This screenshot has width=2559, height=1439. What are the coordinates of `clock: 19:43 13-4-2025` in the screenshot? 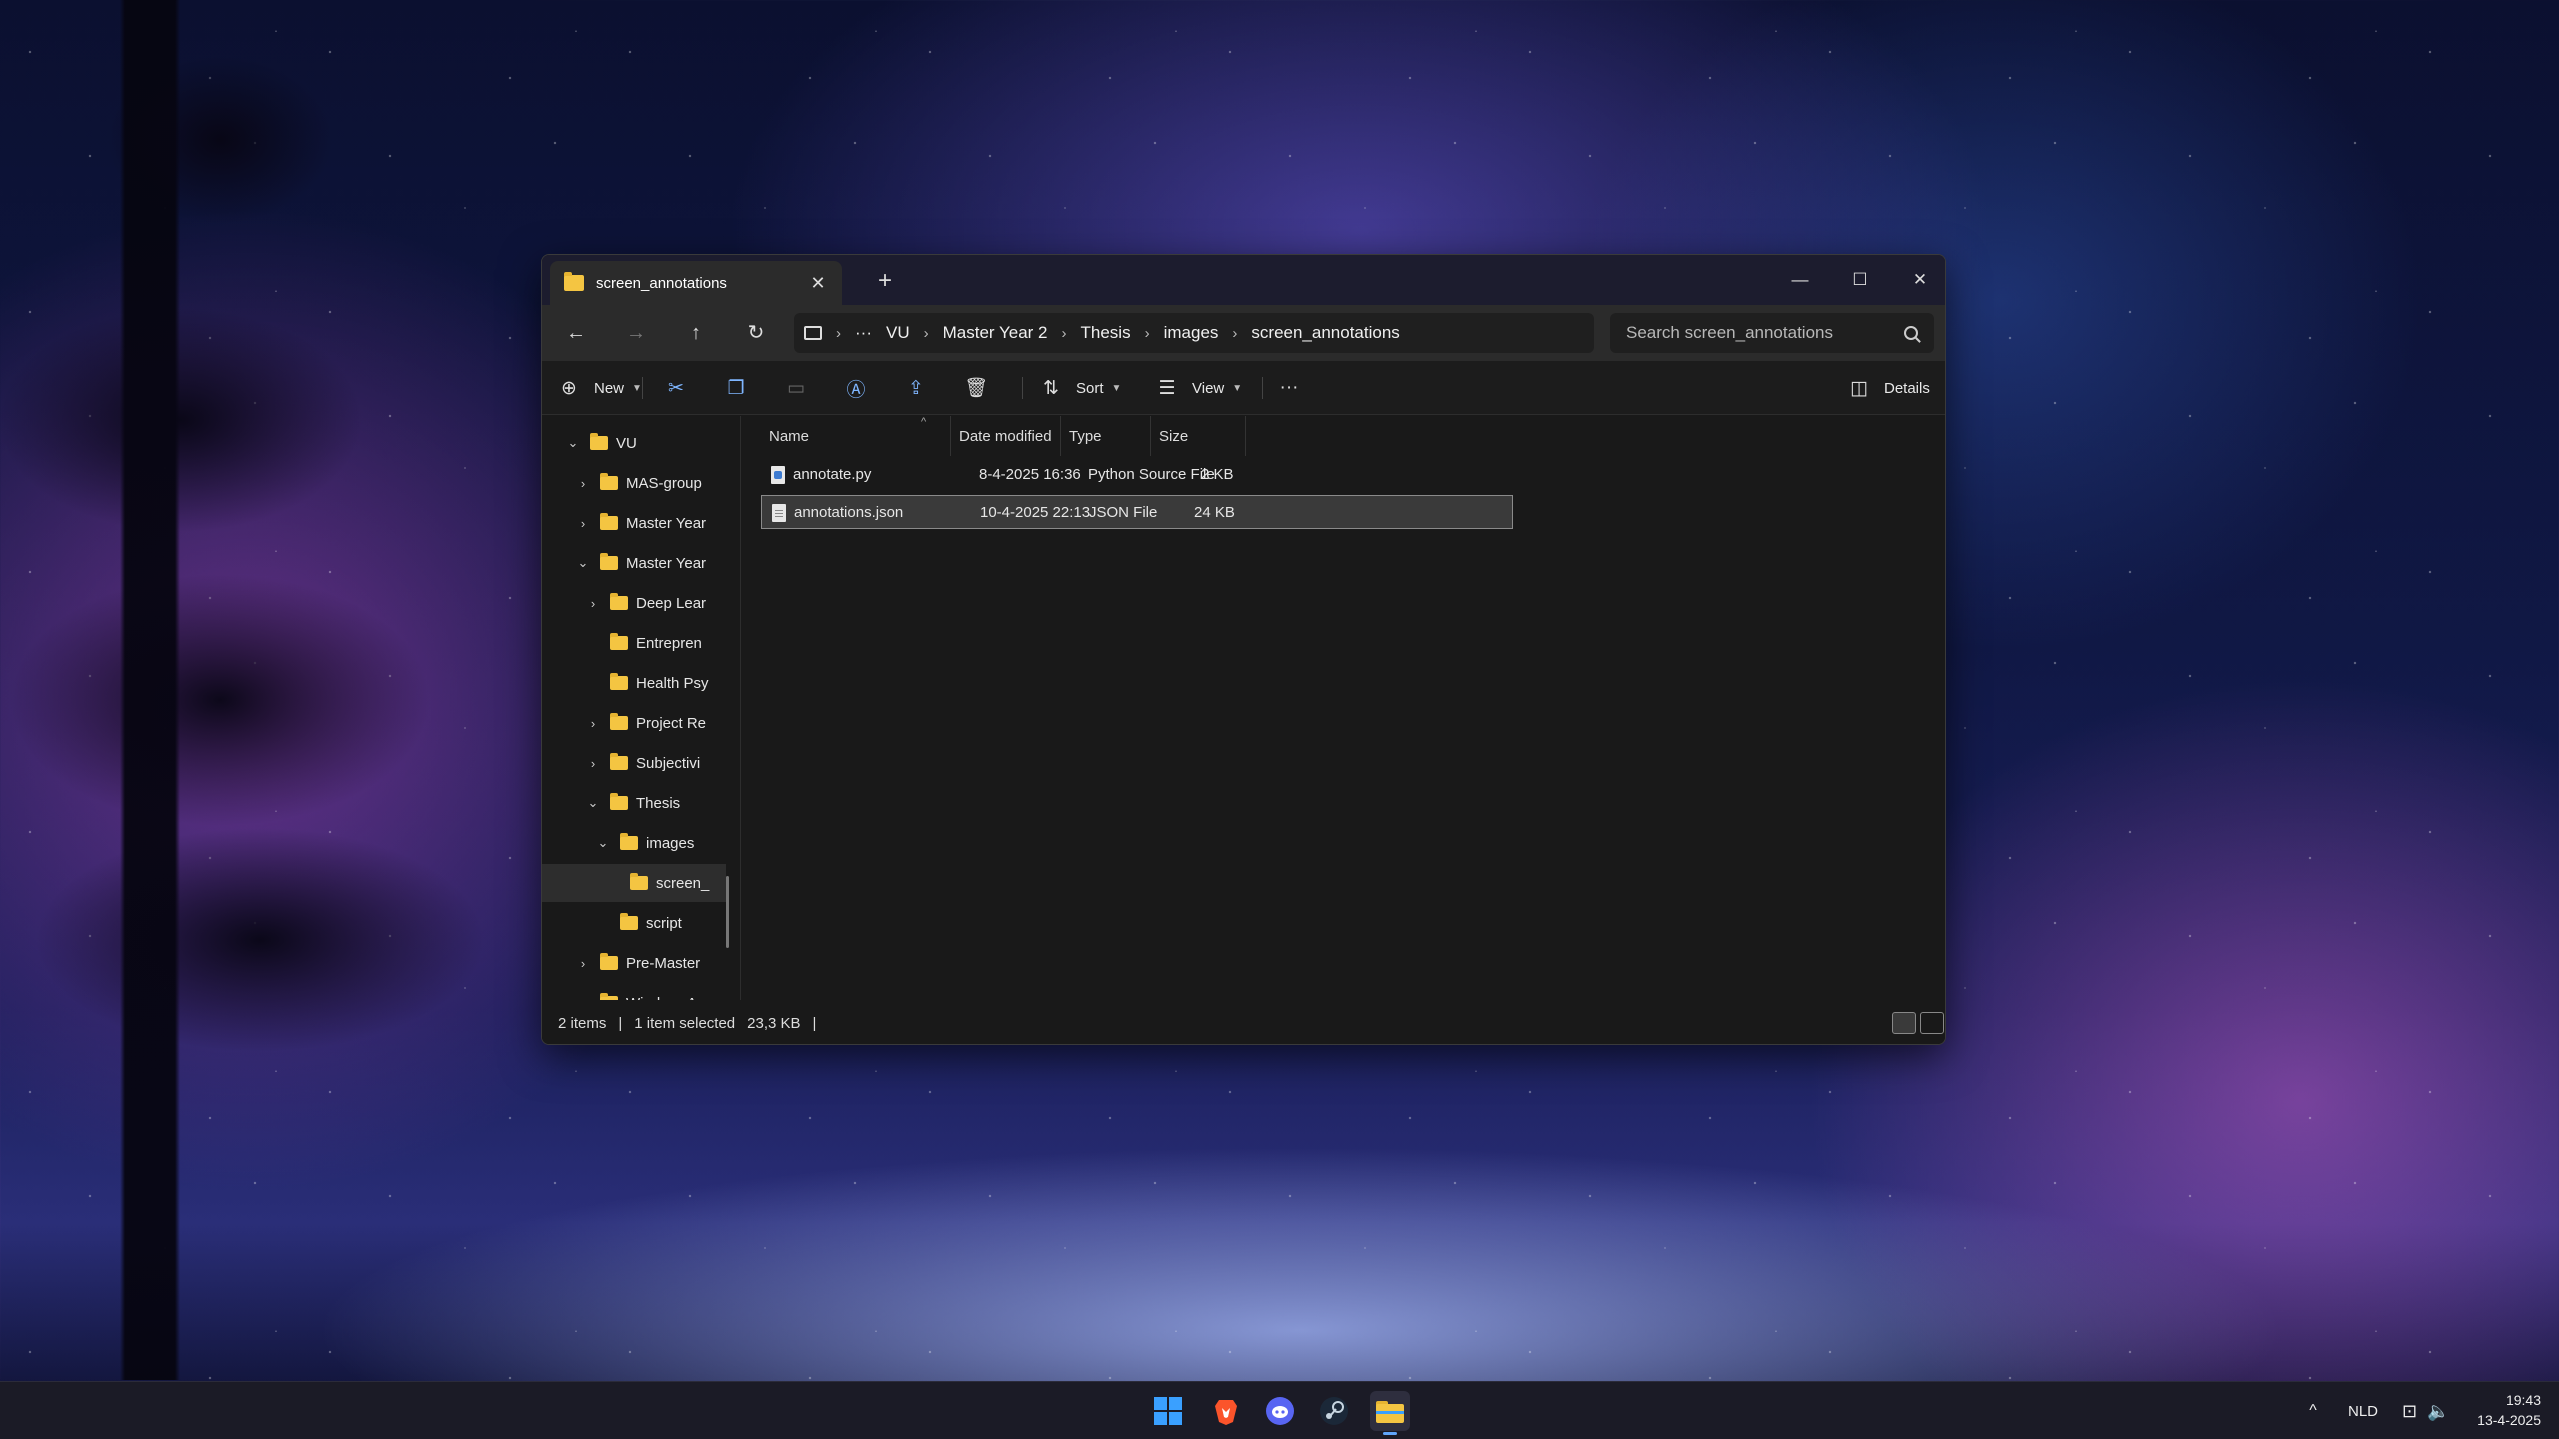 It's located at (2509, 1410).